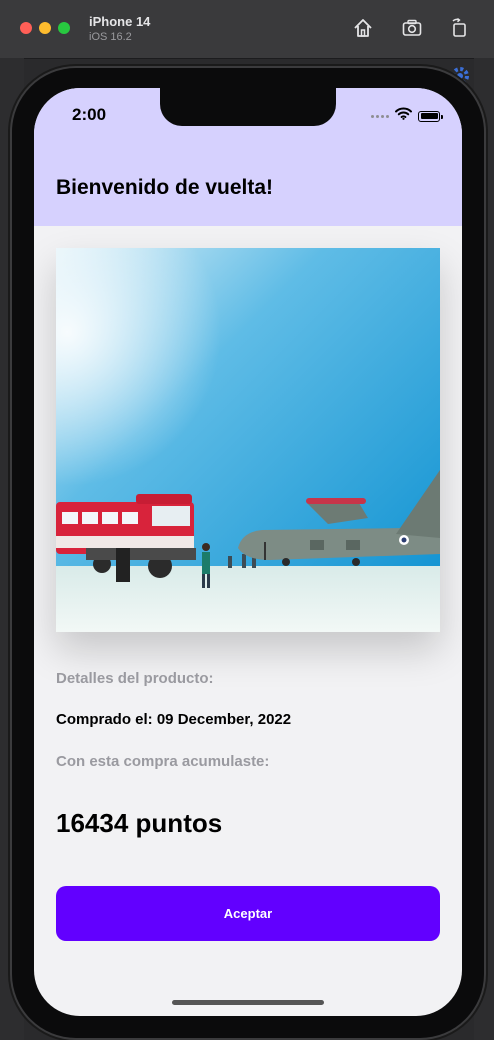 The height and width of the screenshot is (1040, 494). Describe the element at coordinates (163, 761) in the screenshot. I see `accumulated-points-label: Con esta compra acumulaste:` at that location.